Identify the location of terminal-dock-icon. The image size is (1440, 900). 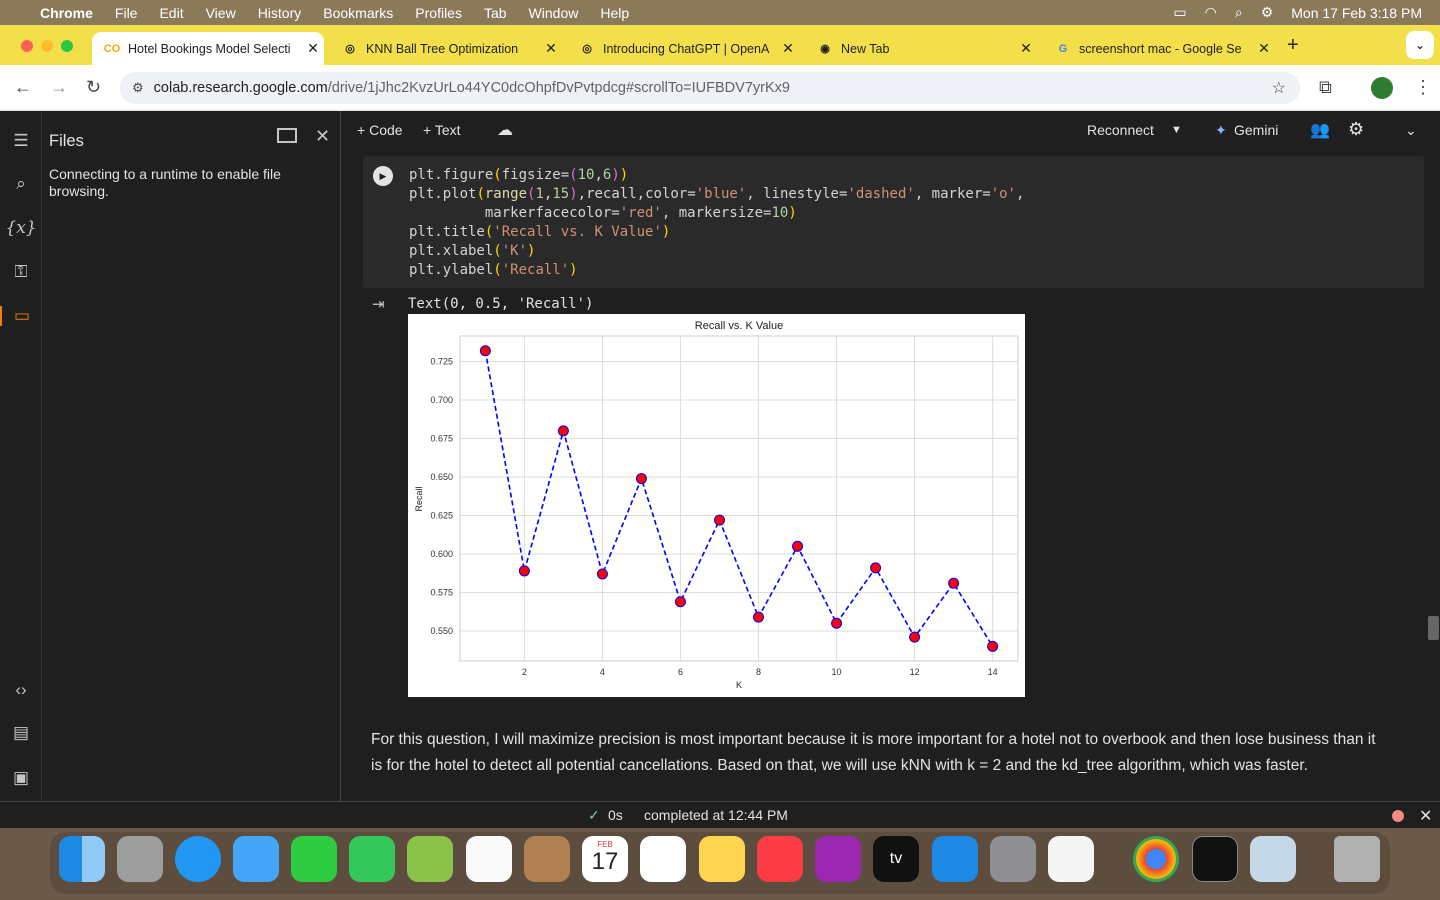
(1215, 859).